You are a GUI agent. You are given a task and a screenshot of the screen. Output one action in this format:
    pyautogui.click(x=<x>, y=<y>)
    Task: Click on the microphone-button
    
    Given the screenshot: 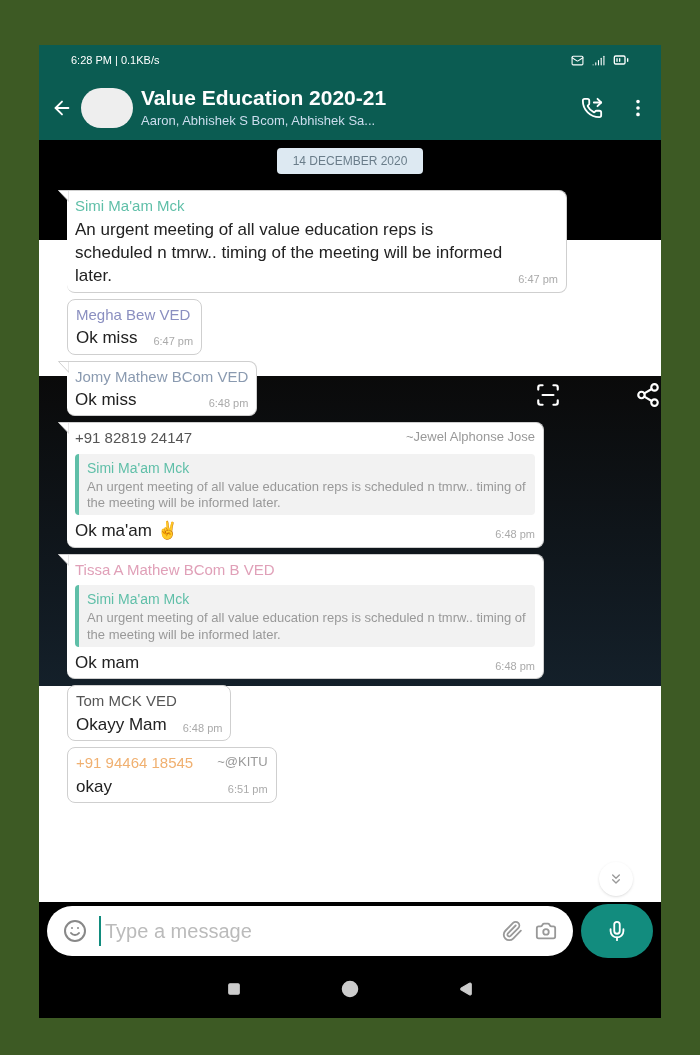 What is the action you would take?
    pyautogui.click(x=617, y=931)
    